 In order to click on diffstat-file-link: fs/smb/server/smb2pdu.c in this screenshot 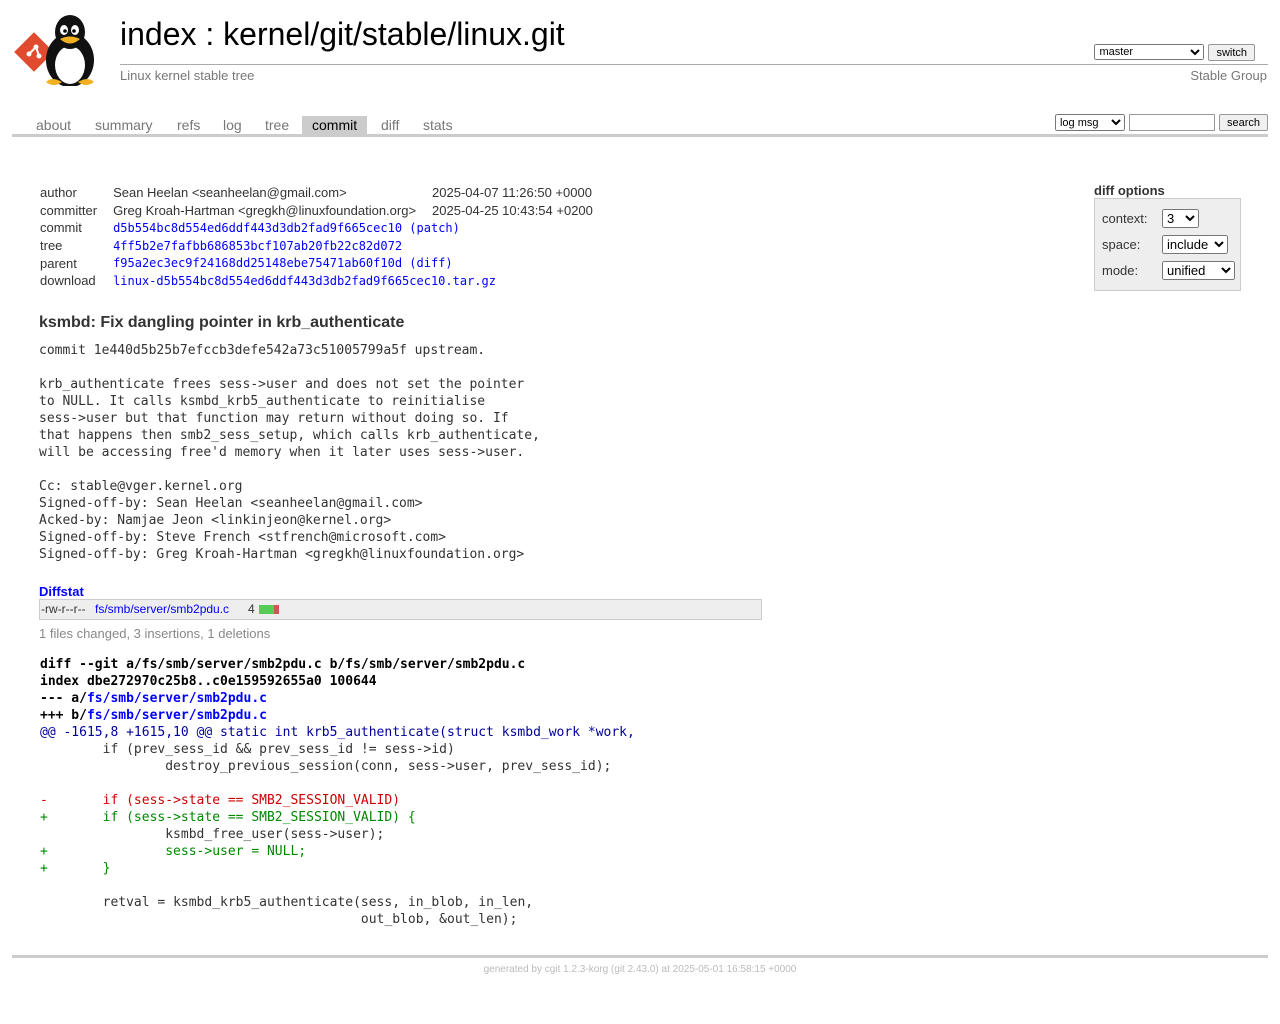, I will do `click(162, 609)`.